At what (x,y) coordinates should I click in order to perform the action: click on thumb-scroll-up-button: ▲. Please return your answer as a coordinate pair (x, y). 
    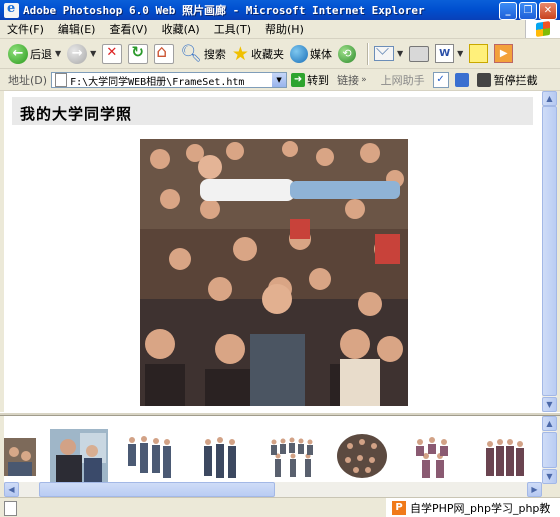
    Looking at the image, I should click on (549, 423).